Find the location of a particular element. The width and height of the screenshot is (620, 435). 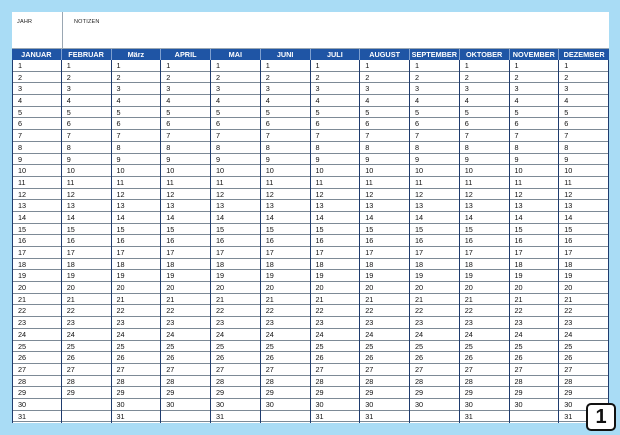

day-cell: 28 is located at coordinates (37, 382).